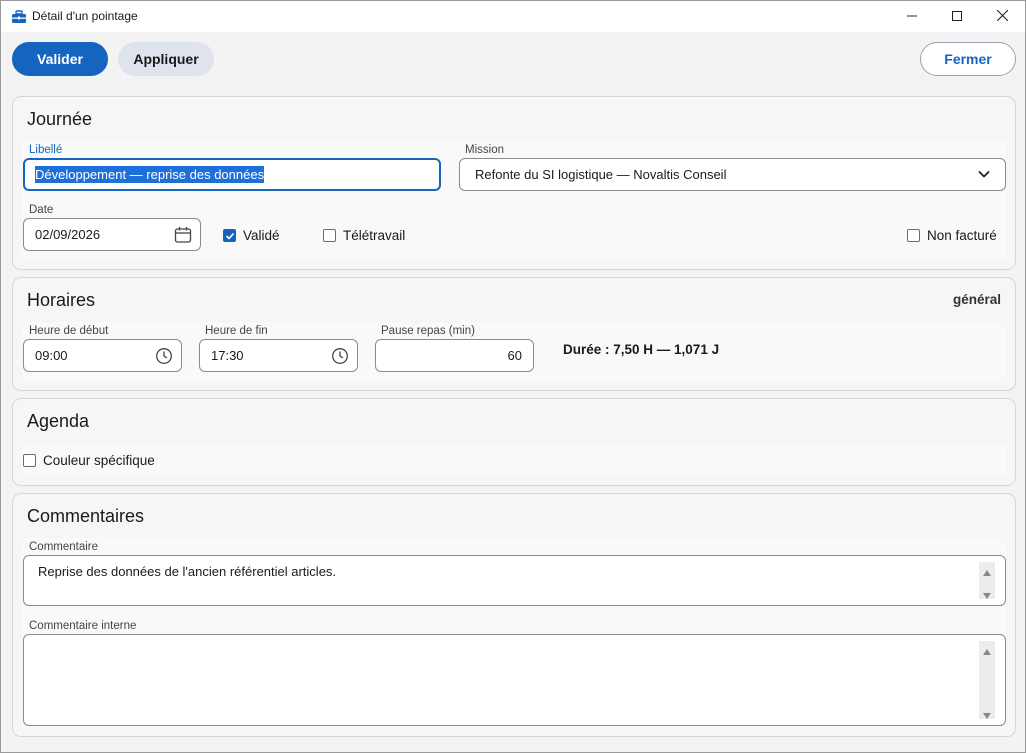 The width and height of the screenshot is (1026, 753). Describe the element at coordinates (374, 235) in the screenshot. I see `teletravail-label: Télétravail` at that location.